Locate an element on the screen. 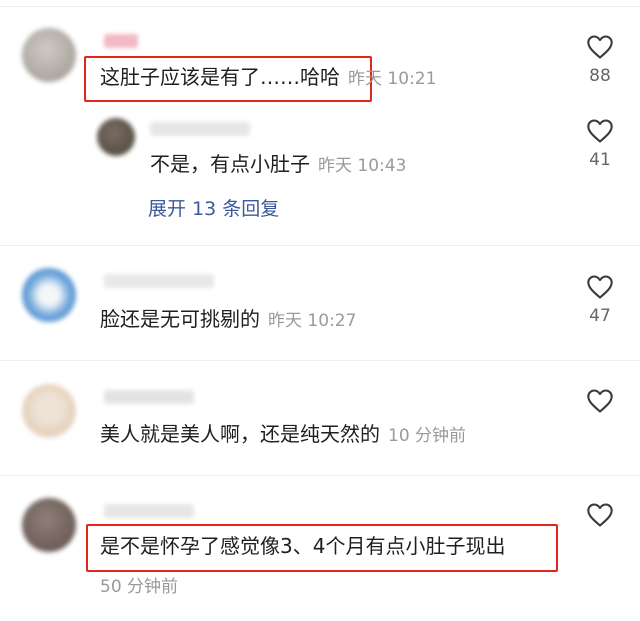  reply-username-blurred is located at coordinates (200, 129).